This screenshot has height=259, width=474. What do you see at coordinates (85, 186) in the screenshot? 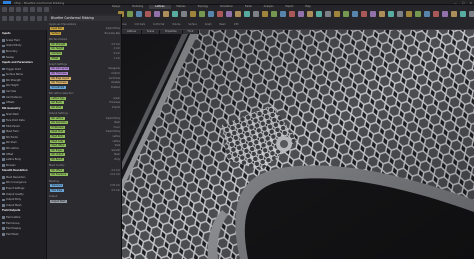
I see `panel-input-row: Tolerance 0.05 mm` at bounding box center [85, 186].